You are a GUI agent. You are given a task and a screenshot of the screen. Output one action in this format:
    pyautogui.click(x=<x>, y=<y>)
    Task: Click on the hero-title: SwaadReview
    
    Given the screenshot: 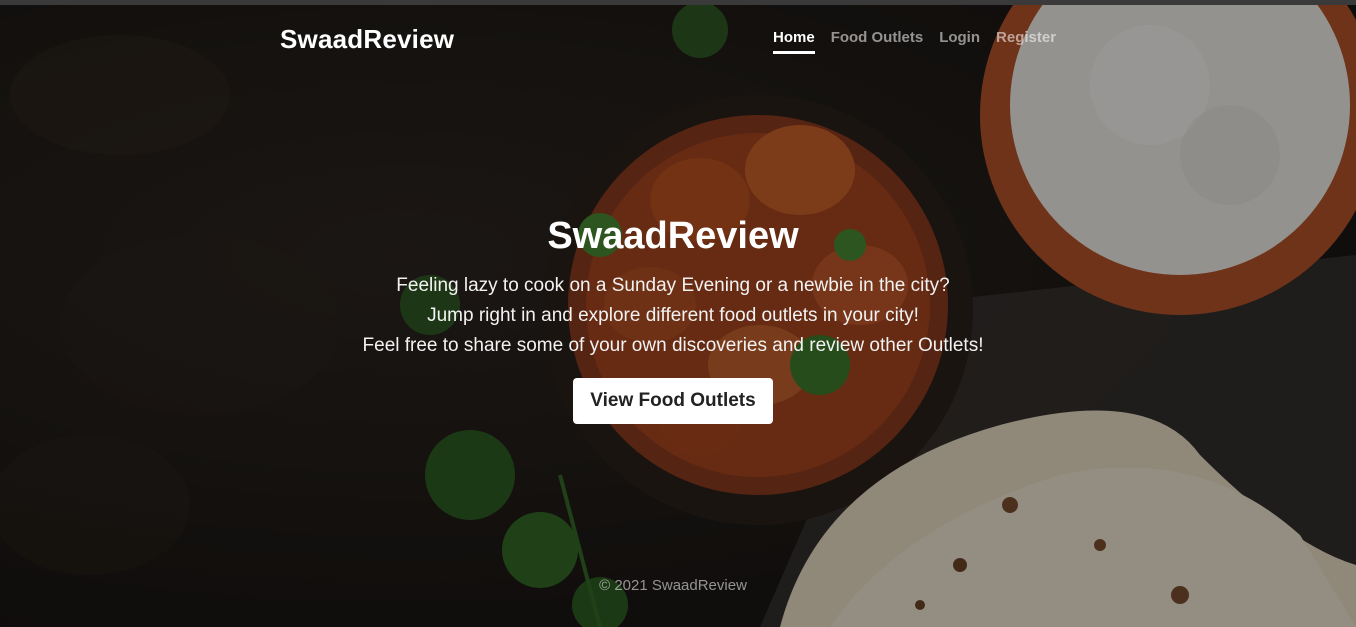 What is the action you would take?
    pyautogui.click(x=673, y=236)
    